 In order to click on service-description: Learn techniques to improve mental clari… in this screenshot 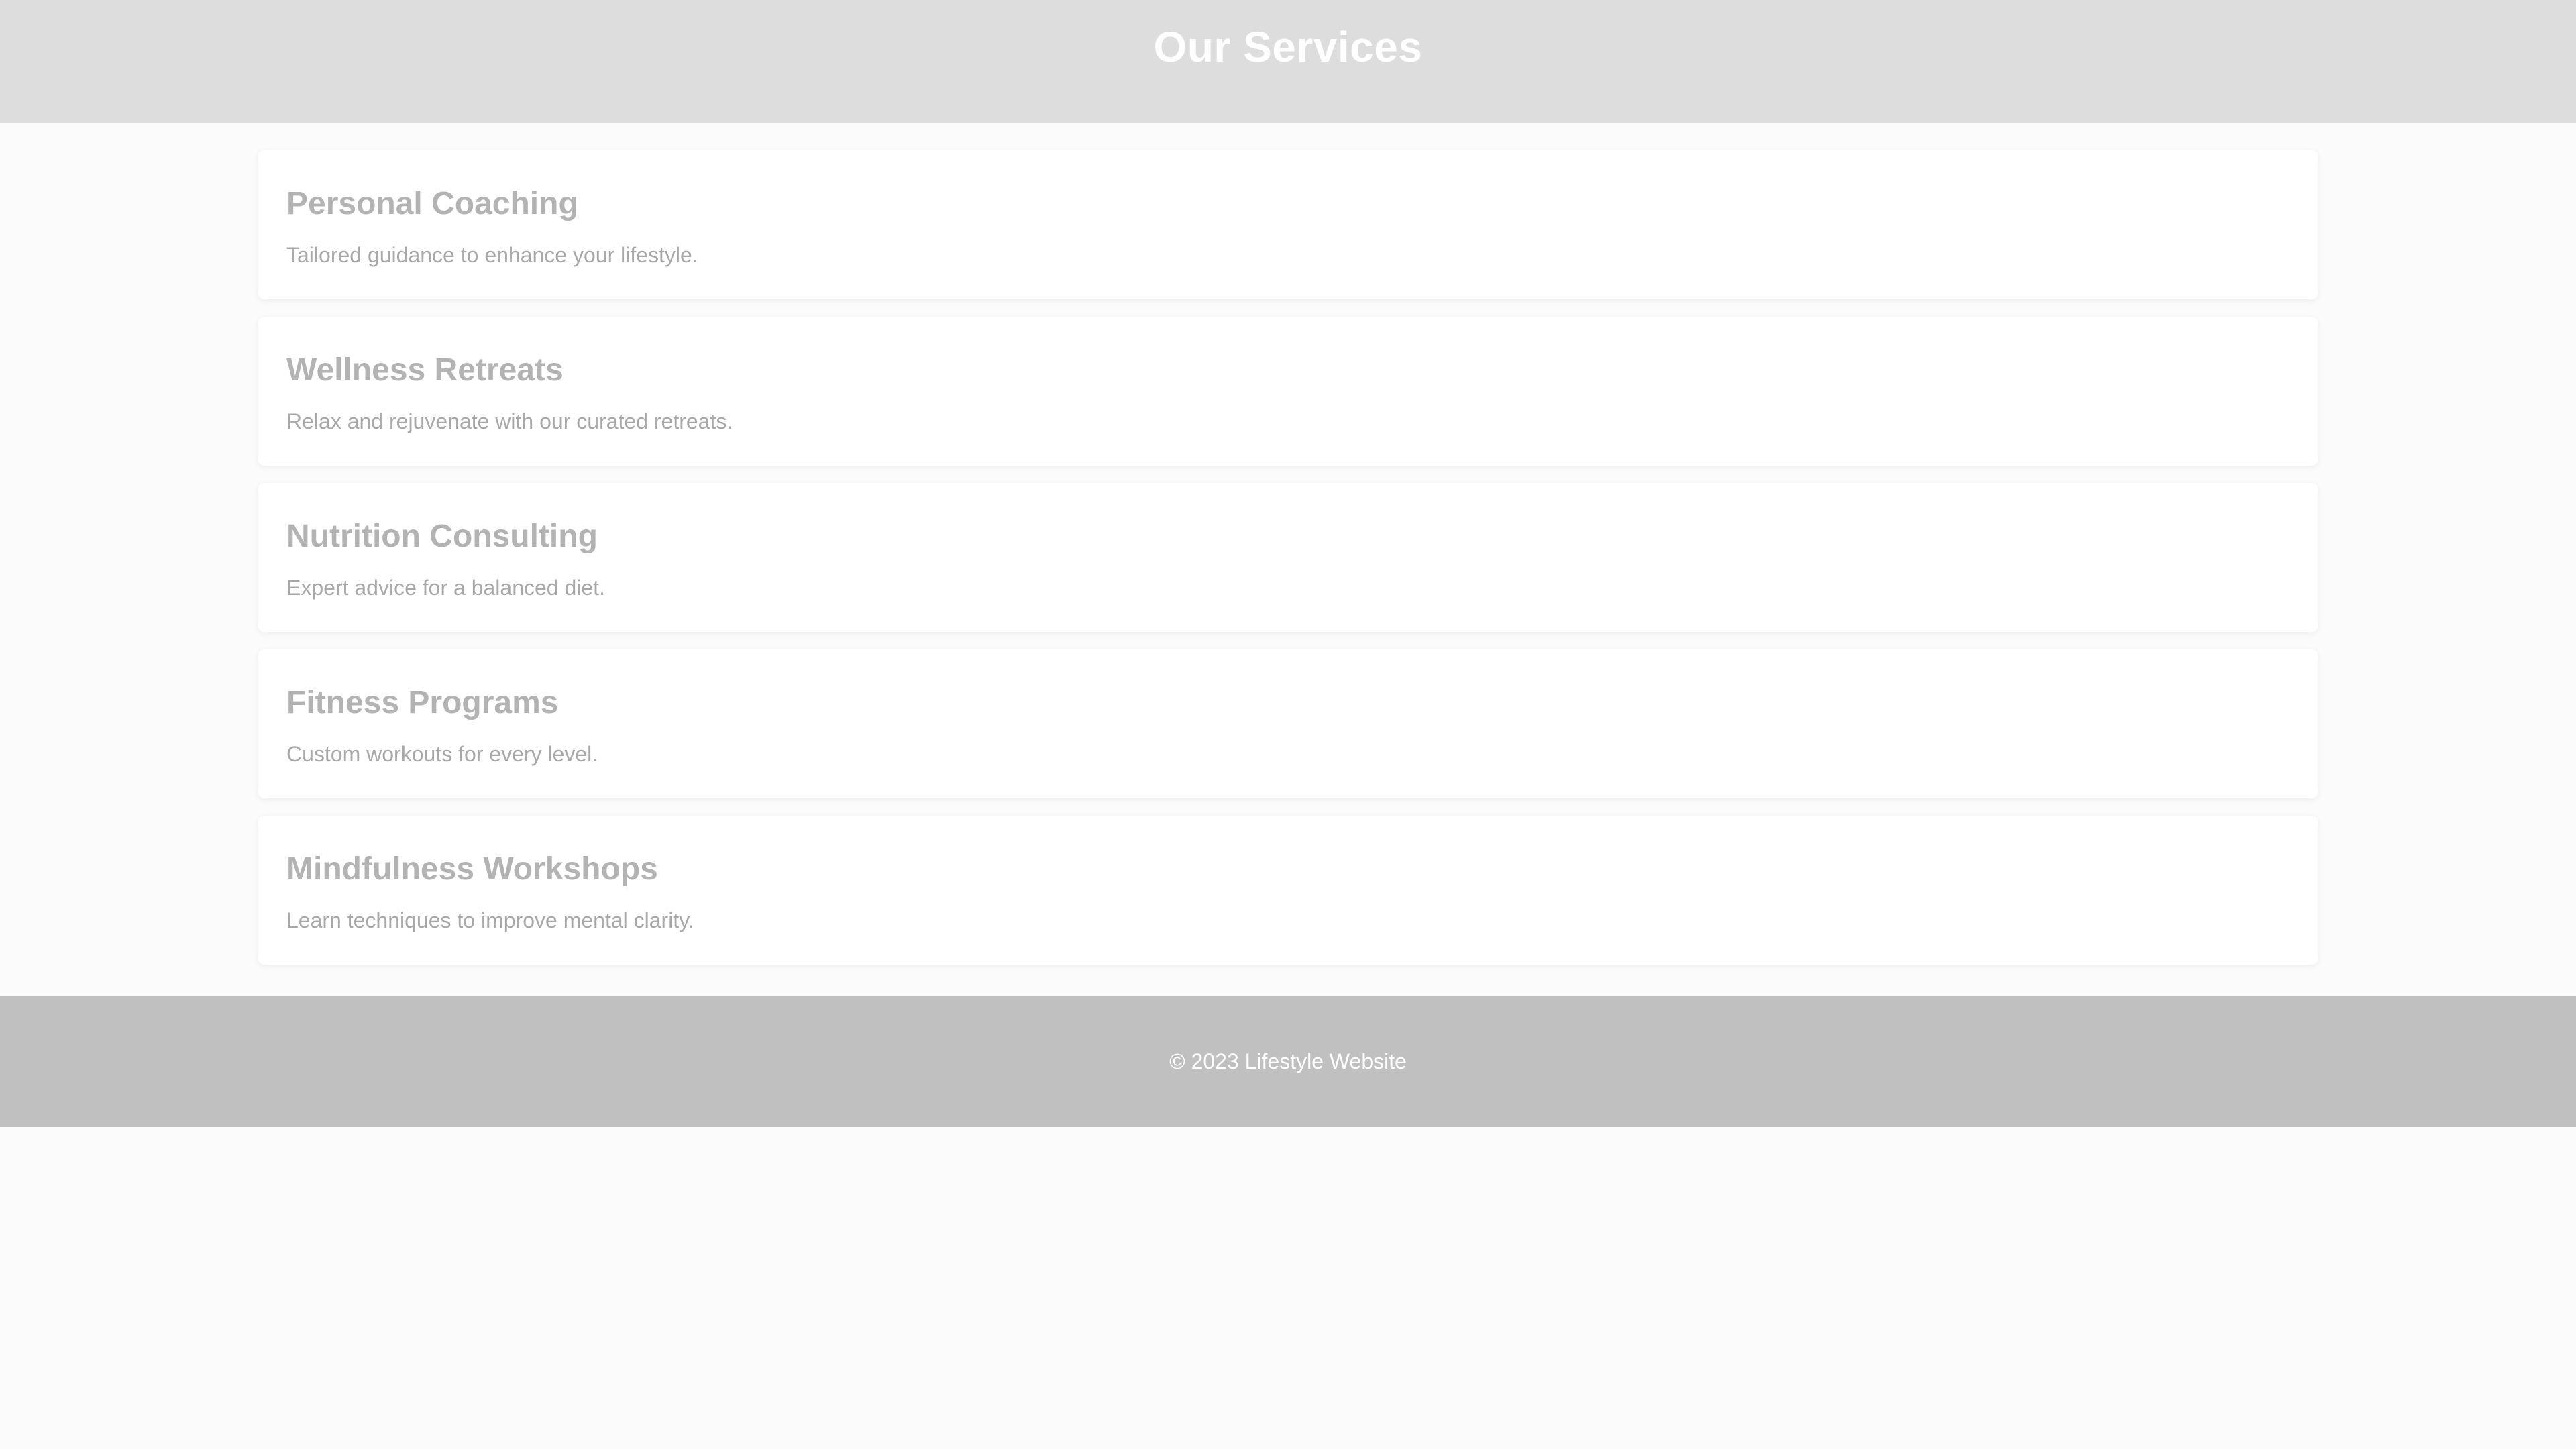, I will do `click(490, 920)`.